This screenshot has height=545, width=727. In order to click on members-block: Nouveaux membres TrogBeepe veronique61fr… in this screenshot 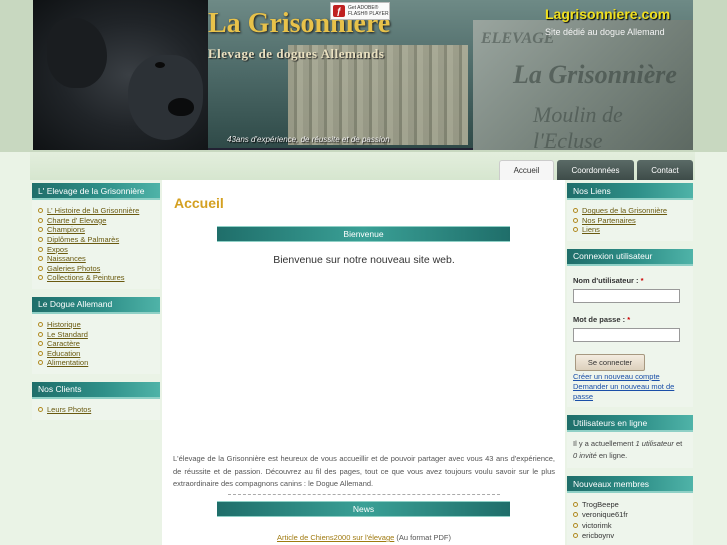, I will do `click(630, 510)`.